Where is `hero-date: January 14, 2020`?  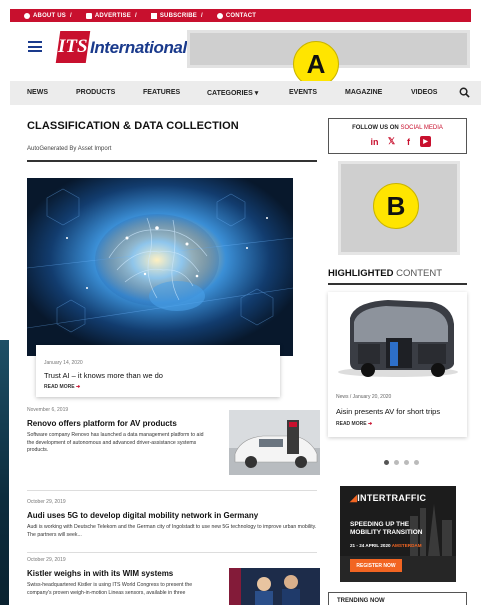
hero-date: January 14, 2020 is located at coordinates (63, 363).